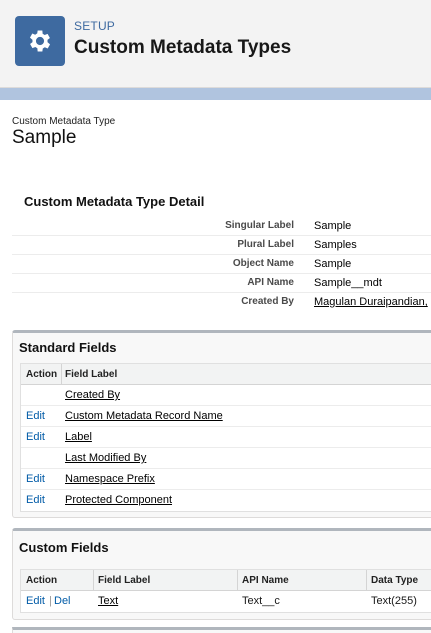 Image resolution: width=431 pixels, height=633 pixels. I want to click on record-type-caption: Custom Metadata Type, so click(64, 121).